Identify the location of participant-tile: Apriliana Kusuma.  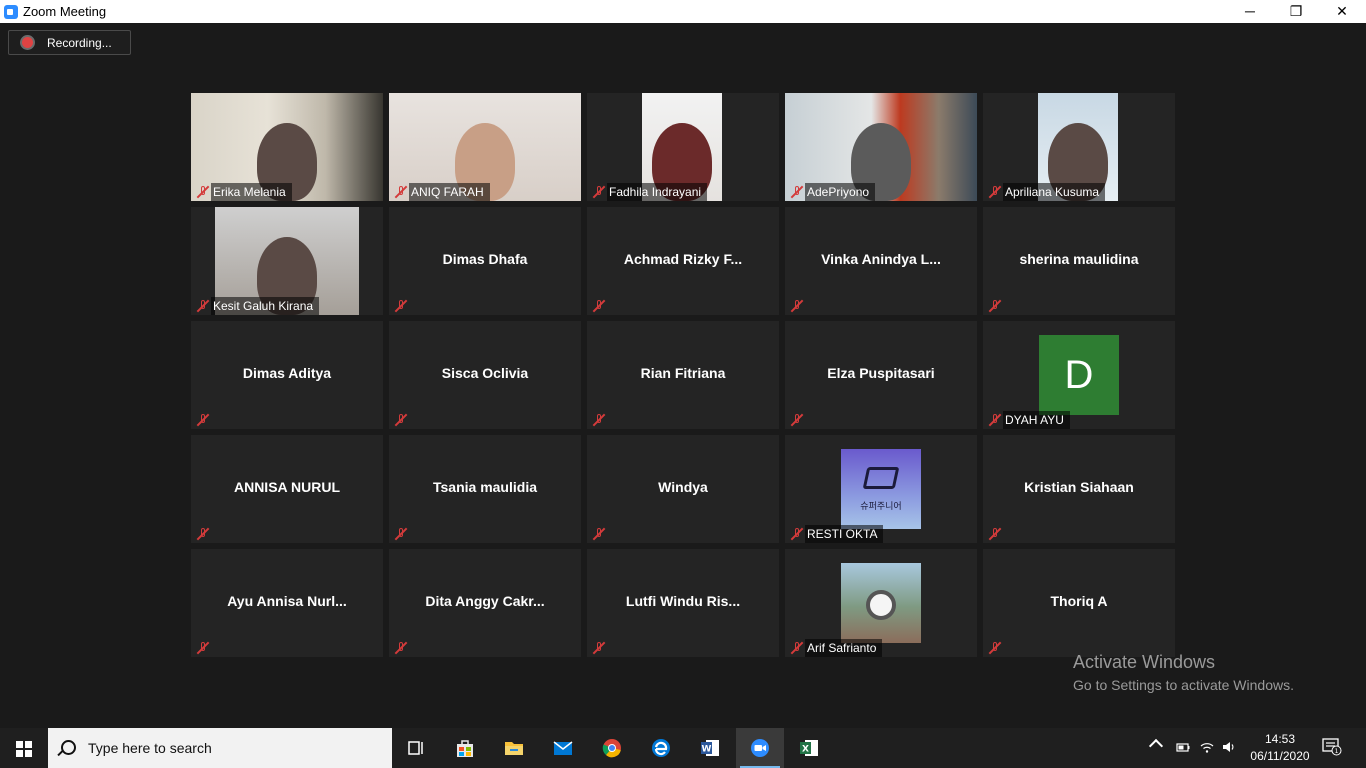
(1079, 147).